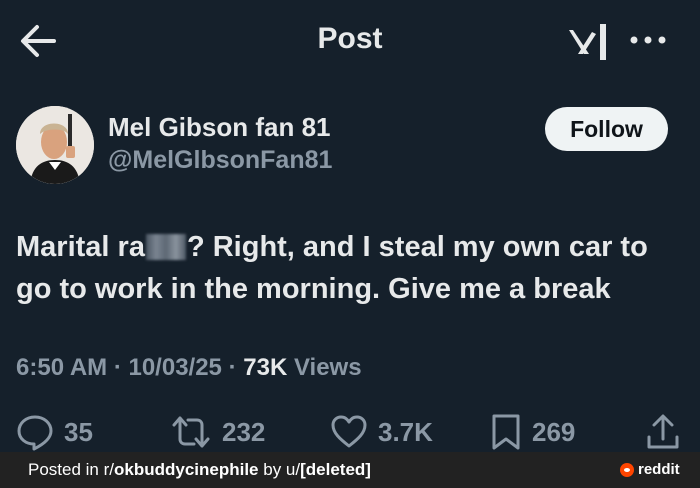  Describe the element at coordinates (506, 432) in the screenshot. I see `bookmark-icon` at that location.